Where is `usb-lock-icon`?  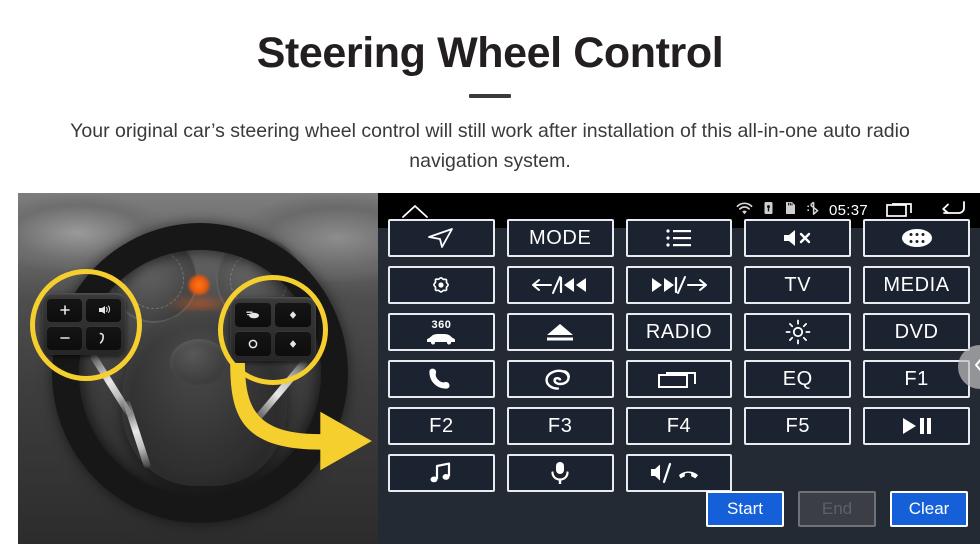
usb-lock-icon is located at coordinates (768, 210).